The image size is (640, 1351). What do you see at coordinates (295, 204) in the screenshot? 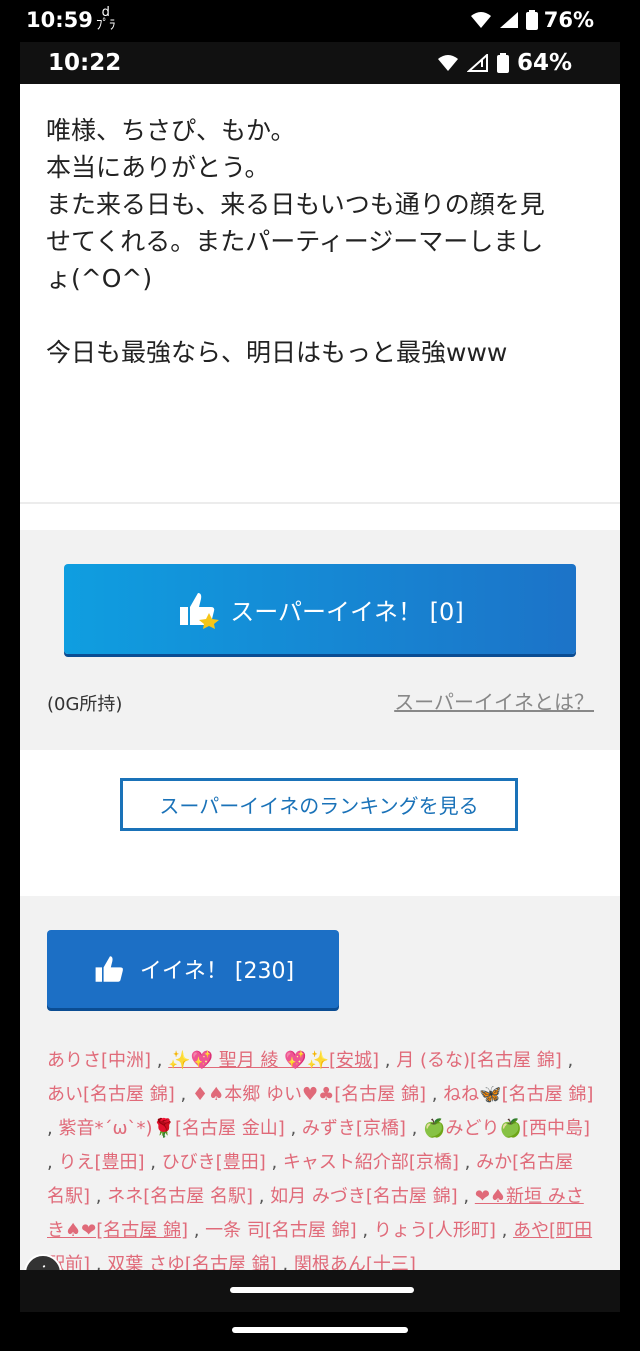
I see `message-line: また来る日も、来る日もいつも通りの顔を見` at bounding box center [295, 204].